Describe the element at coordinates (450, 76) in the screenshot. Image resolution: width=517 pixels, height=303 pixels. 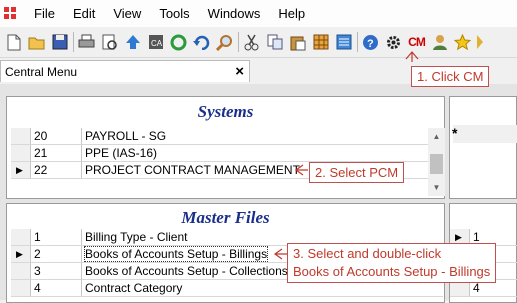
I see `callout-step-1: 1. Click CM` at that location.